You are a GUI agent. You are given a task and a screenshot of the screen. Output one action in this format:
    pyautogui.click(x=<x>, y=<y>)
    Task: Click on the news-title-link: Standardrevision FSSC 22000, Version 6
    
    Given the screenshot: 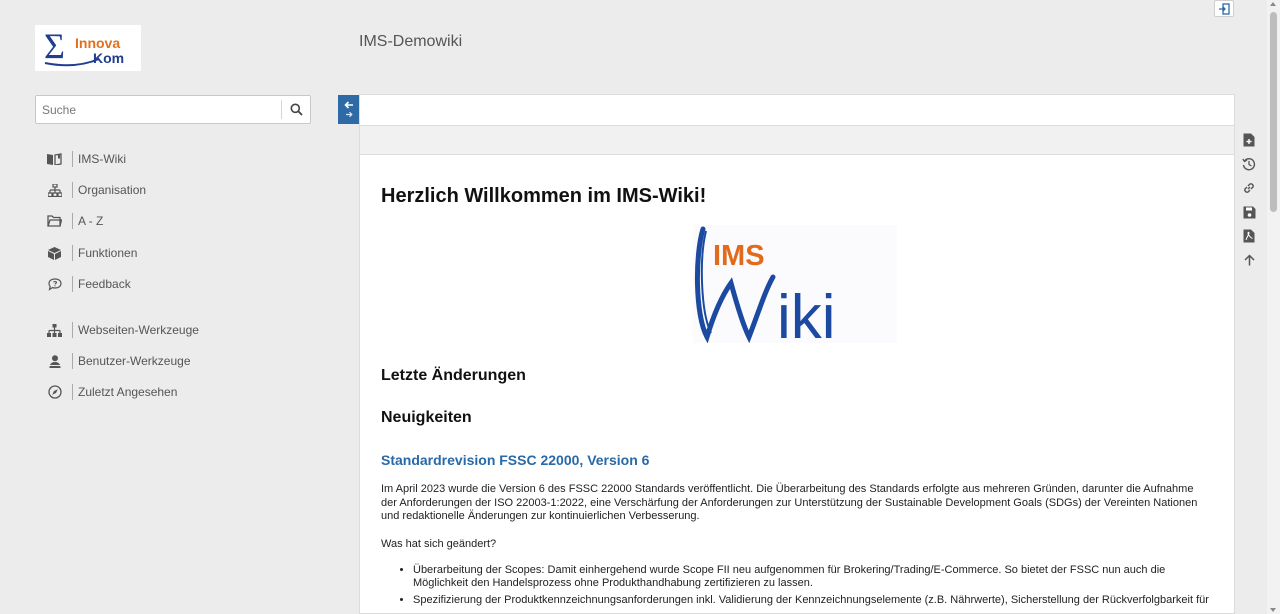 What is the action you would take?
    pyautogui.click(x=515, y=460)
    